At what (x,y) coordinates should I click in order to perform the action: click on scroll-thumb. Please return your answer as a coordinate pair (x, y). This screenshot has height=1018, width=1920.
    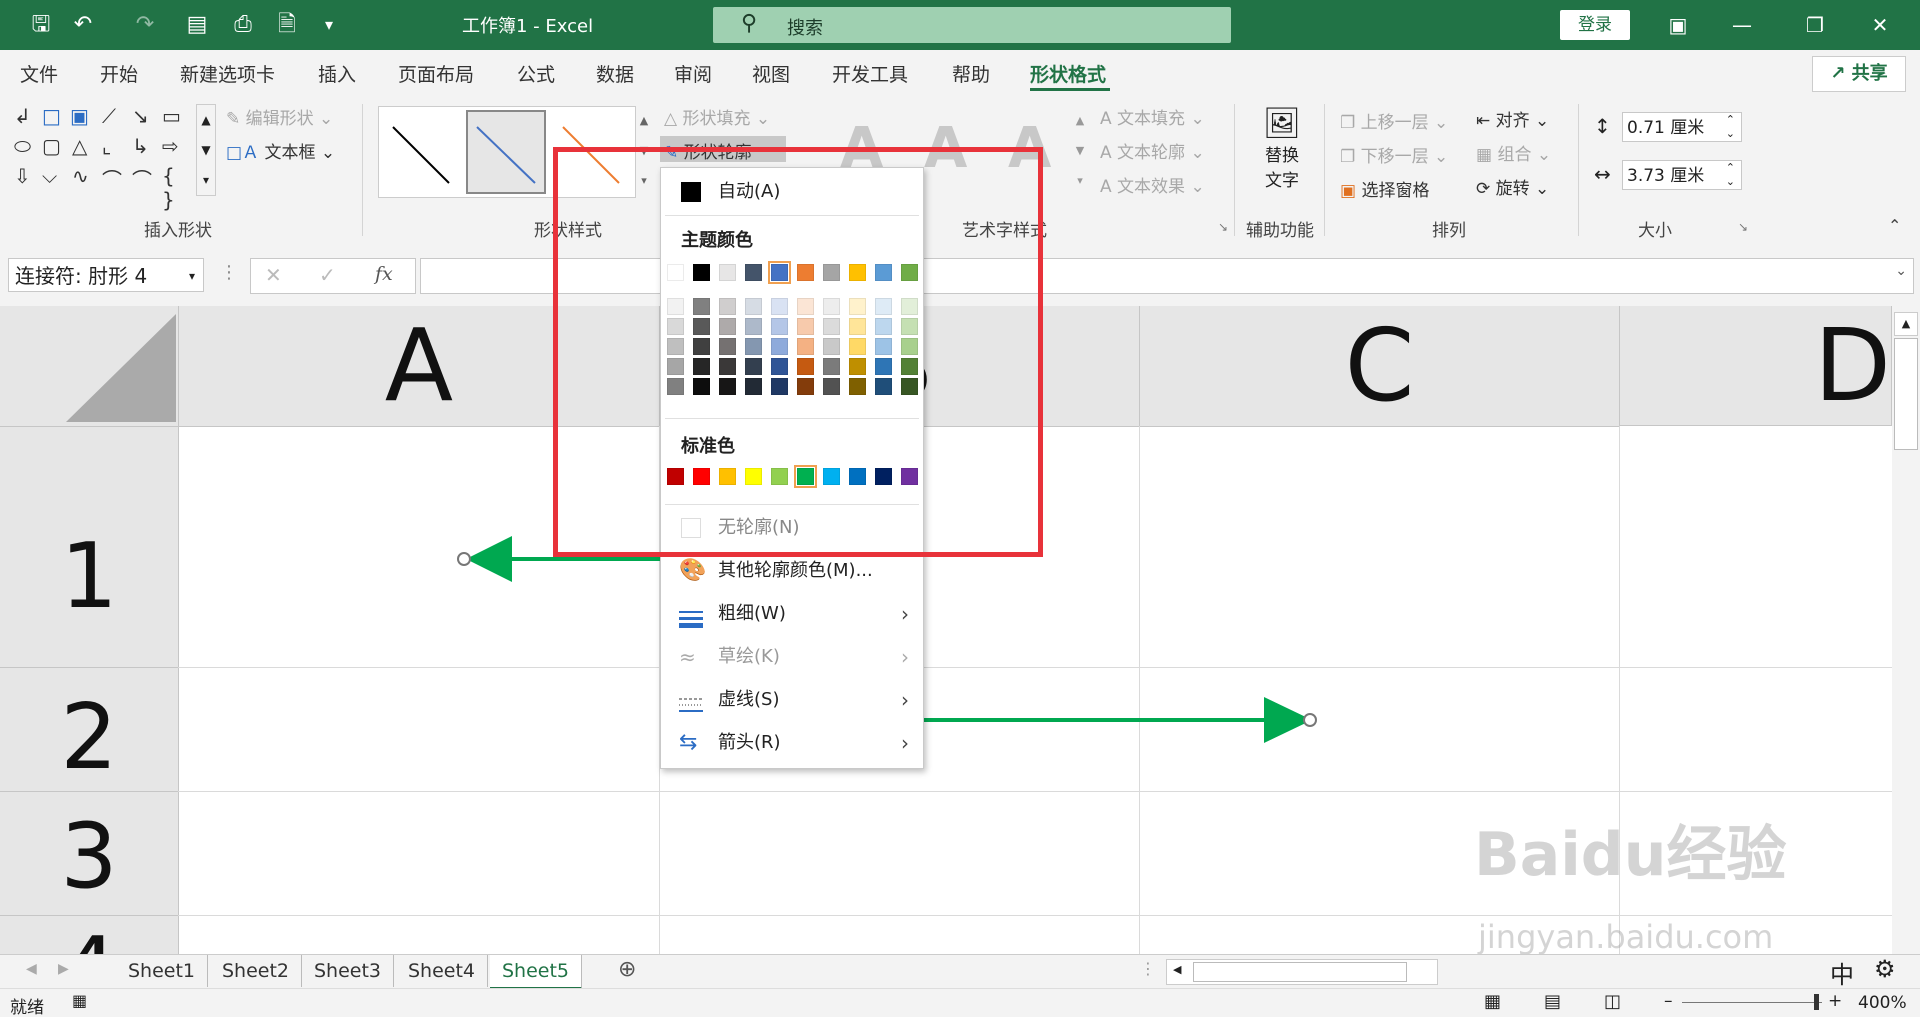
    Looking at the image, I should click on (1906, 394).